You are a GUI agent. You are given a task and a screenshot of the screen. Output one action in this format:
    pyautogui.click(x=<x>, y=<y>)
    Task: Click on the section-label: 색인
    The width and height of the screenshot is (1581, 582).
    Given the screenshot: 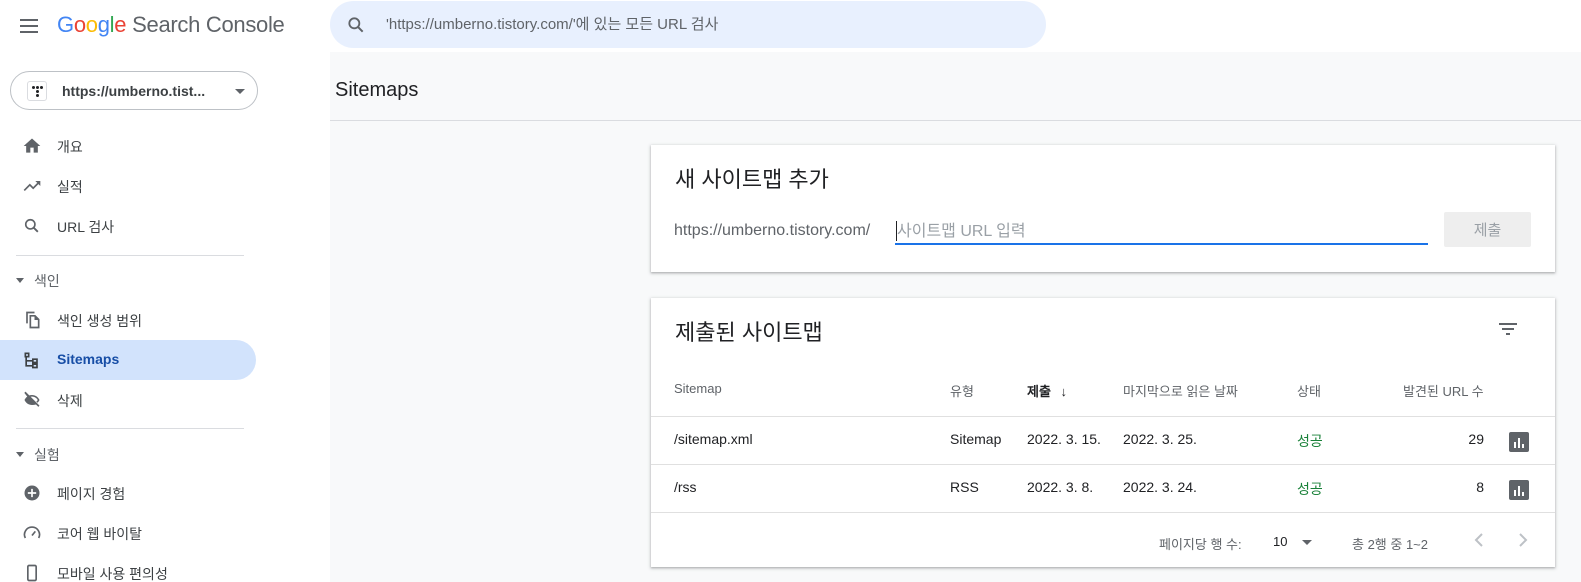 What is the action you would take?
    pyautogui.click(x=47, y=281)
    